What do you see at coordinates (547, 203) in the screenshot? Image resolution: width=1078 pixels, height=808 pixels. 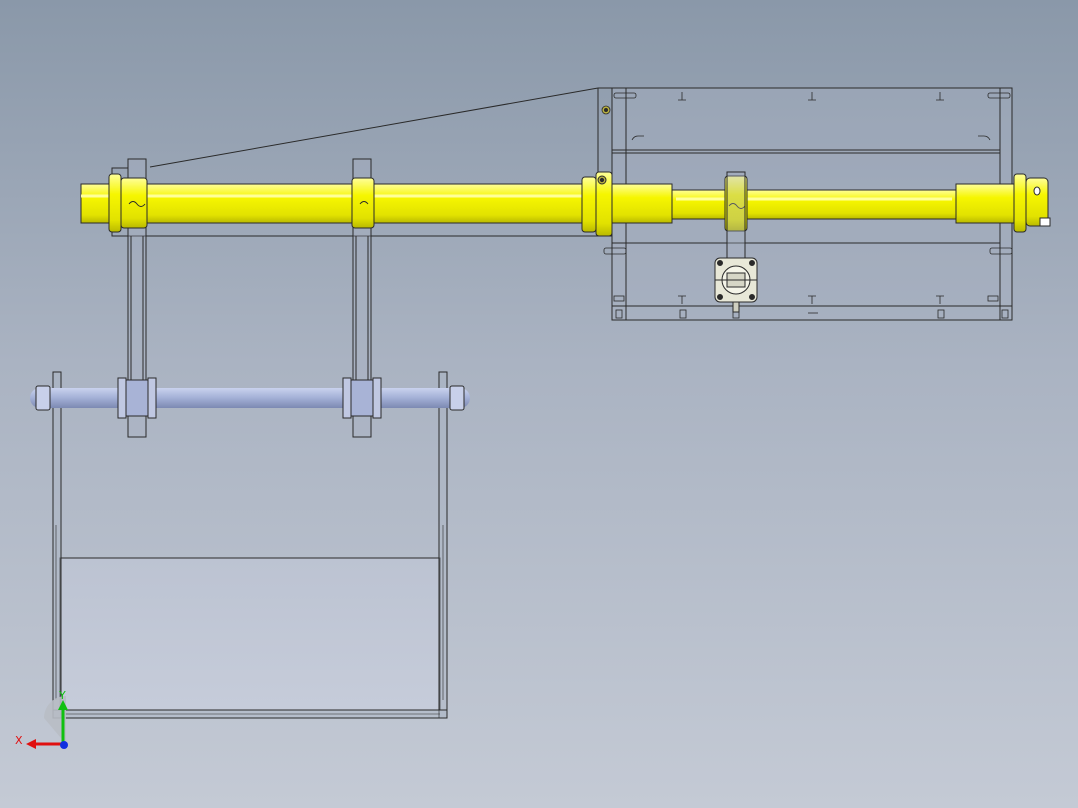 I see `yellow-shaft` at bounding box center [547, 203].